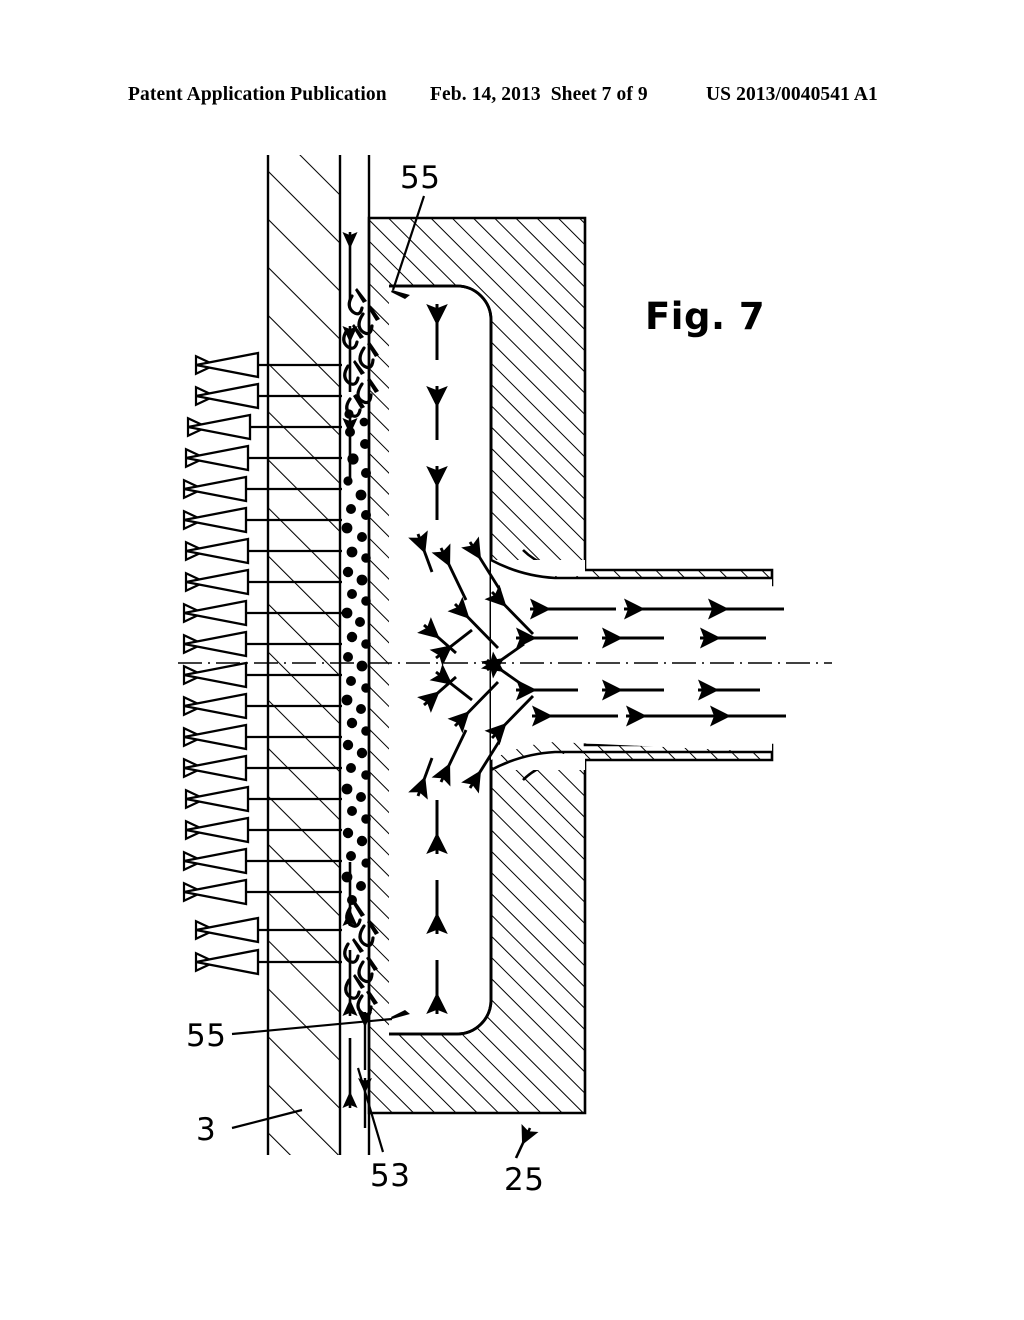 The image size is (1024, 1320). Describe the element at coordinates (206, 1036) in the screenshot. I see `reference-numeral-55-bottom: 55` at that location.